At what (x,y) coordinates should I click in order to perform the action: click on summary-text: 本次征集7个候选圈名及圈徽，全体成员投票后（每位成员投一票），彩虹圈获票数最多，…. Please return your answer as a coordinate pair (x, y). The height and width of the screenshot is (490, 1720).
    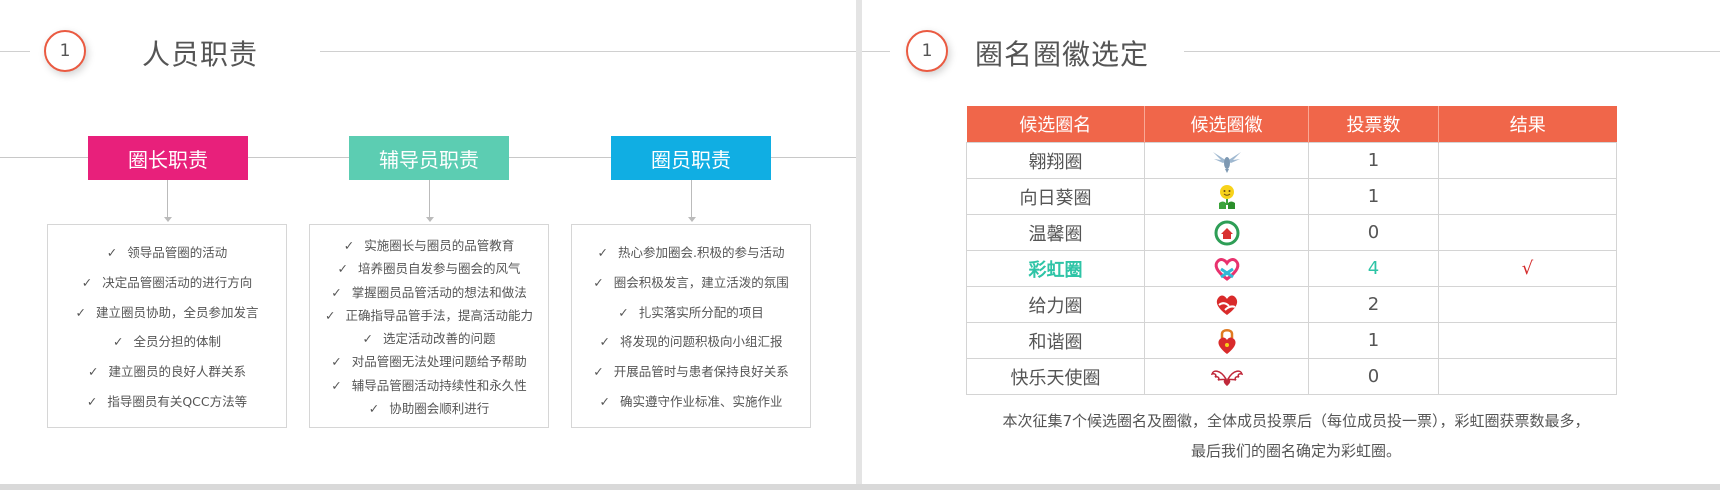
    Looking at the image, I should click on (1296, 436).